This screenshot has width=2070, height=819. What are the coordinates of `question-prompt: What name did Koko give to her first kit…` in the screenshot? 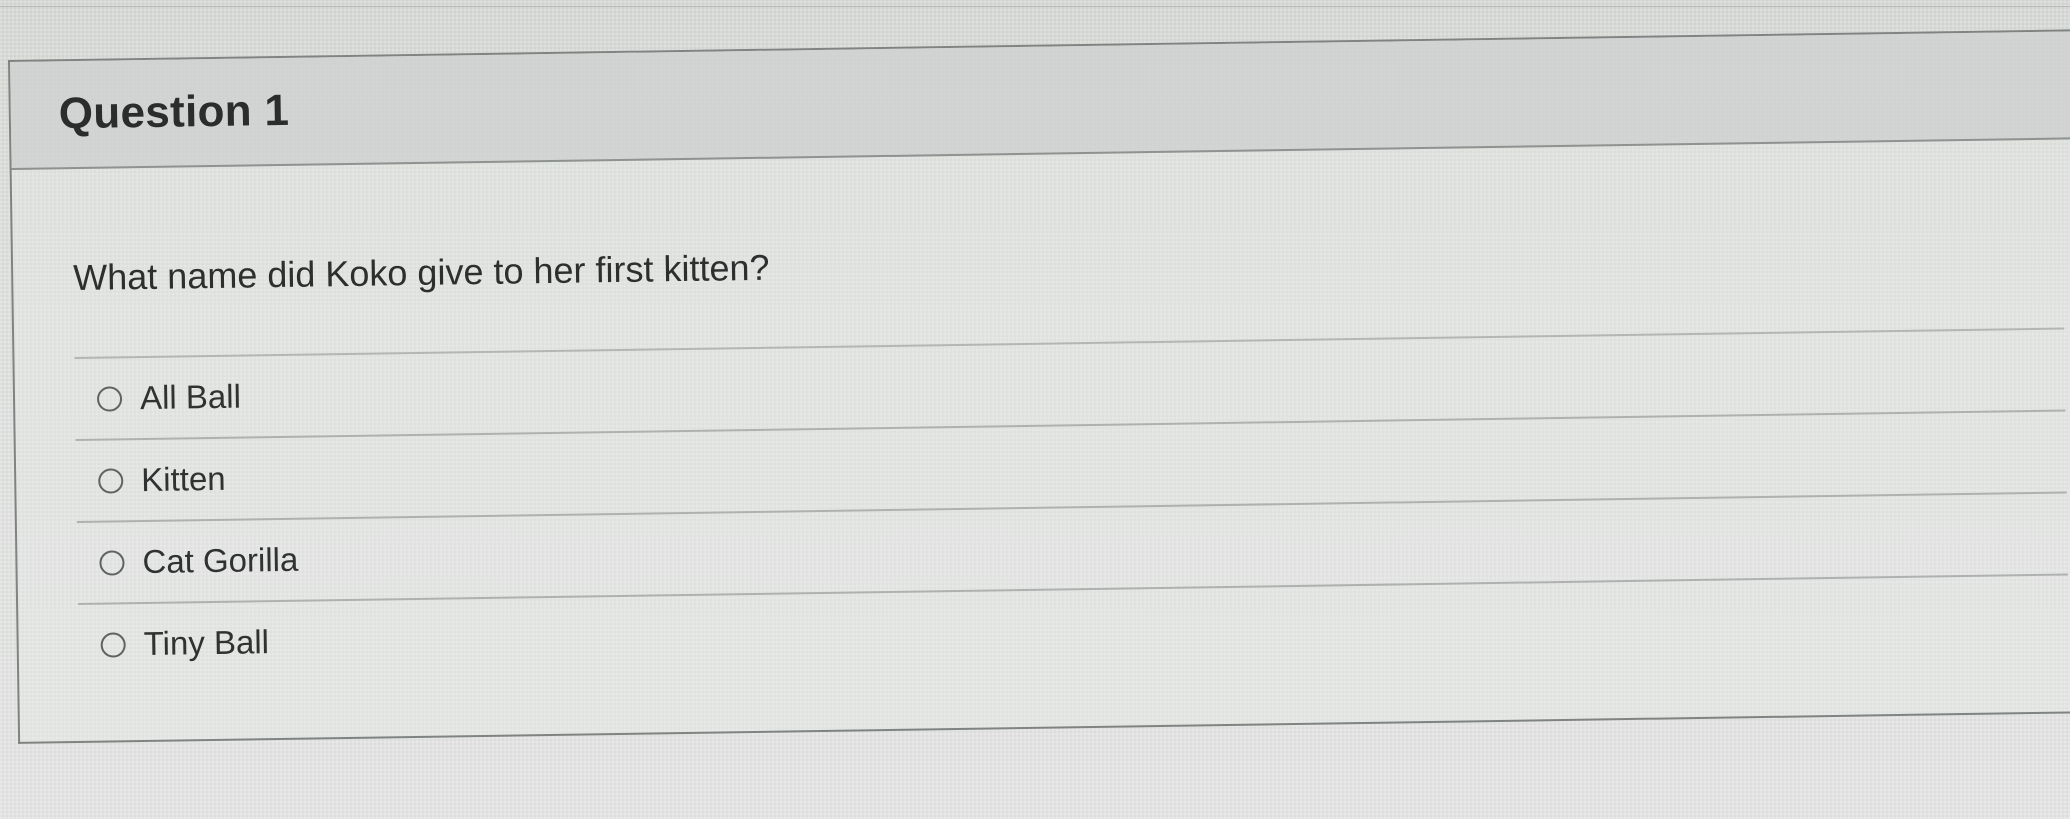 It's located at (421, 272).